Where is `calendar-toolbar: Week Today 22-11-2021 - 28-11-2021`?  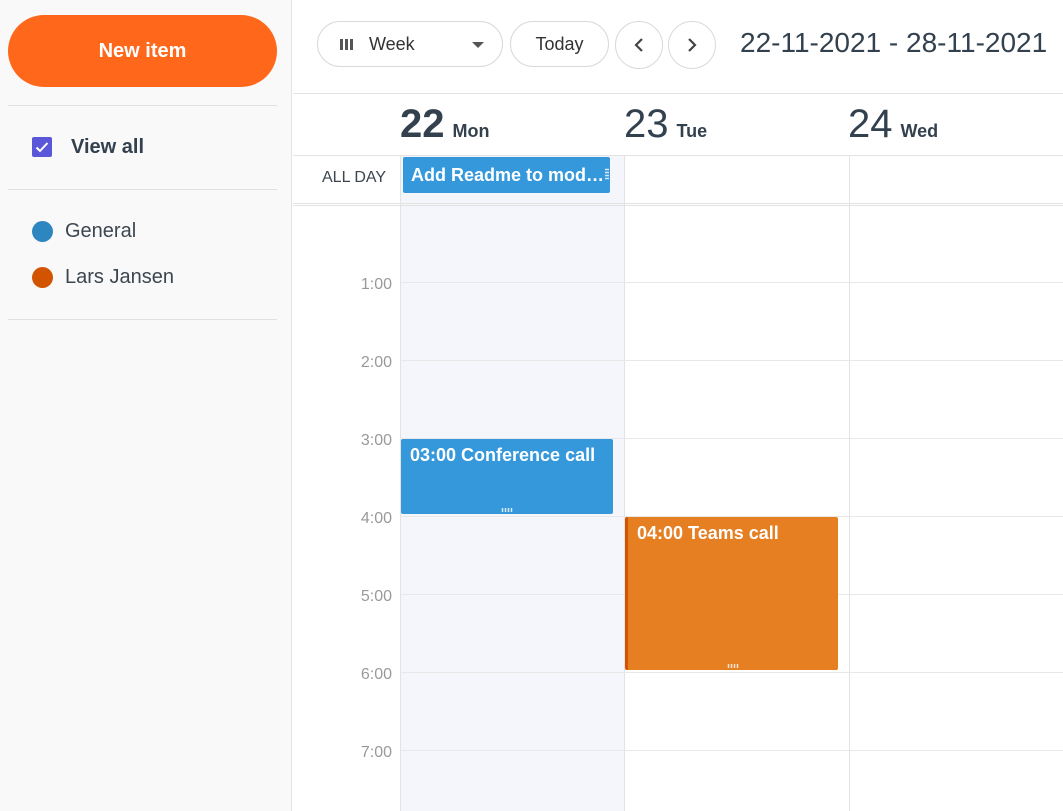 calendar-toolbar: Week Today 22-11-2021 - 28-11-2021 is located at coordinates (678, 47).